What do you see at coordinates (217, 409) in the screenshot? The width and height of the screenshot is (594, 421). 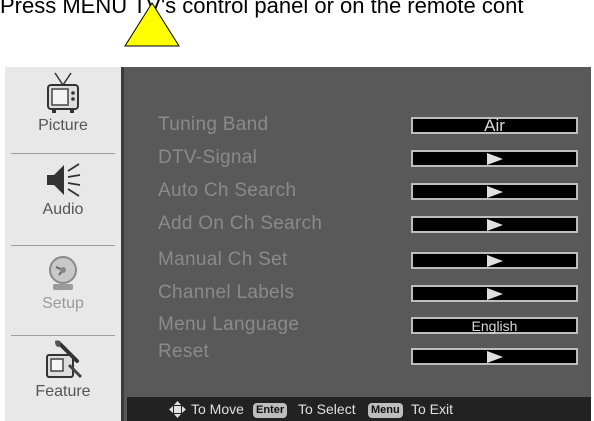 I see `move-hint: To Move` at bounding box center [217, 409].